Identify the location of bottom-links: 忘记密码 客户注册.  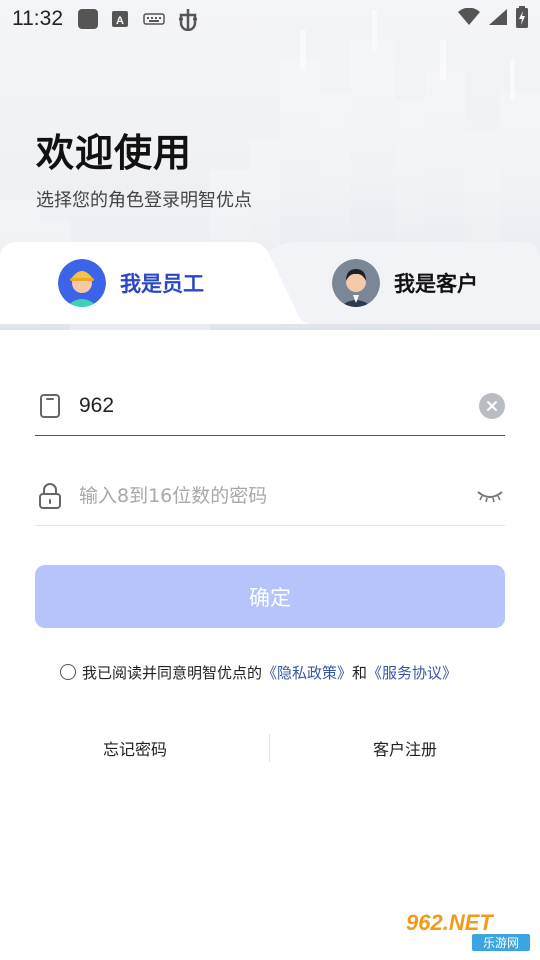
(270, 748).